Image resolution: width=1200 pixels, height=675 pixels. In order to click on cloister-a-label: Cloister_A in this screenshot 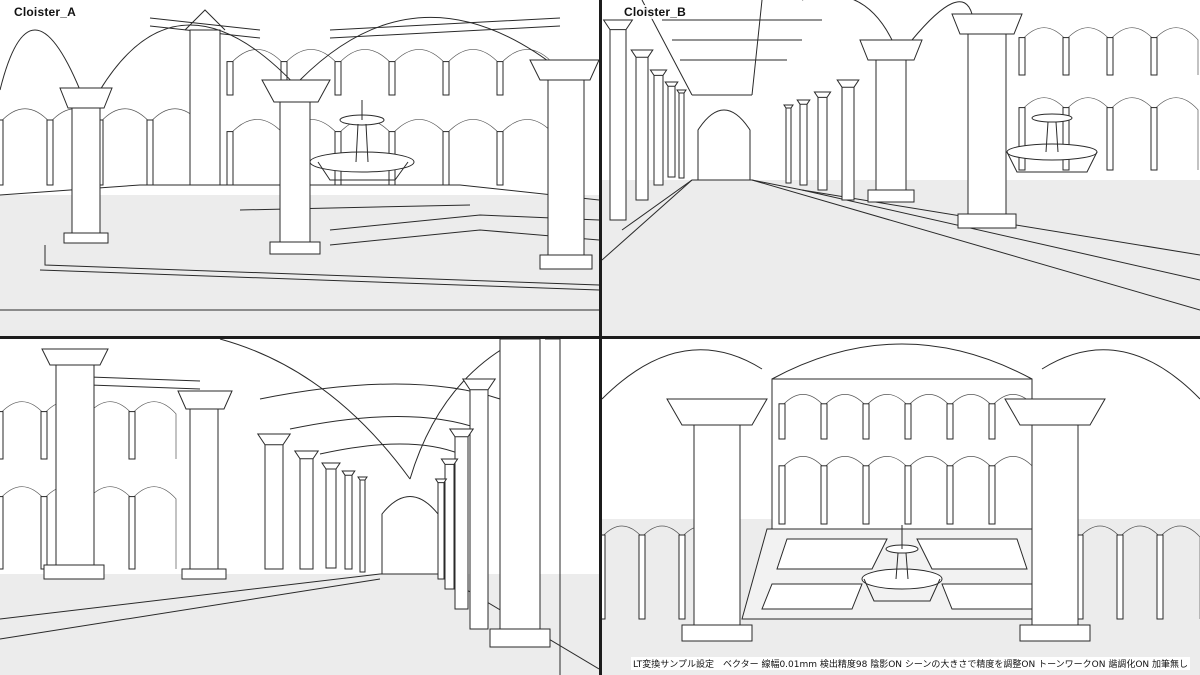, I will do `click(45, 12)`.